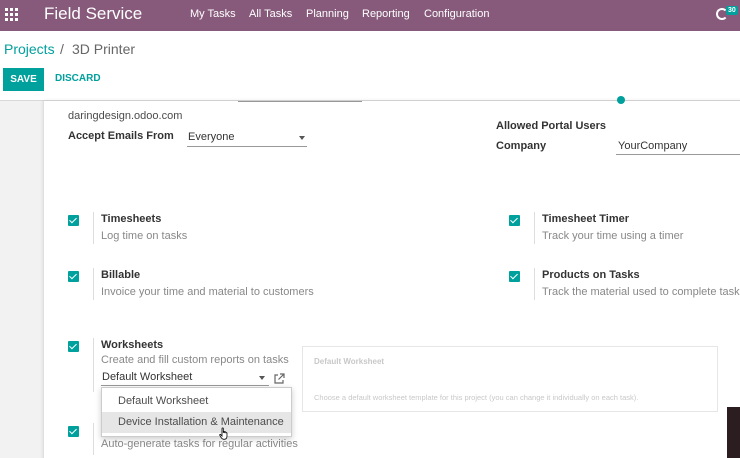 Image resolution: width=740 pixels, height=458 pixels. Describe the element at coordinates (144, 236) in the screenshot. I see `timesheets-desc: Log time on tasks` at that location.